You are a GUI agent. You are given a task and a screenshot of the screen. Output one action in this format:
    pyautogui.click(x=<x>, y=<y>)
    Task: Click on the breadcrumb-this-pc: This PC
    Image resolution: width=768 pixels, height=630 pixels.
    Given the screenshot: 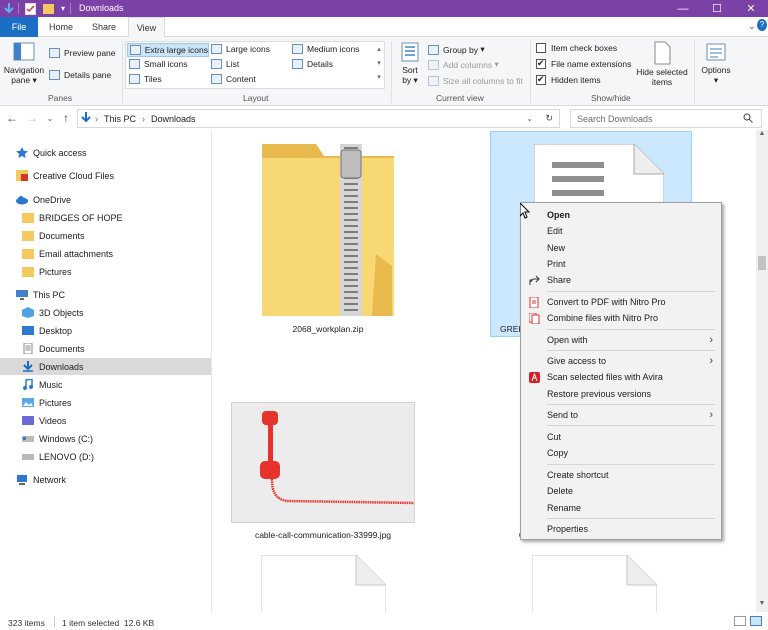 What is the action you would take?
    pyautogui.click(x=120, y=119)
    